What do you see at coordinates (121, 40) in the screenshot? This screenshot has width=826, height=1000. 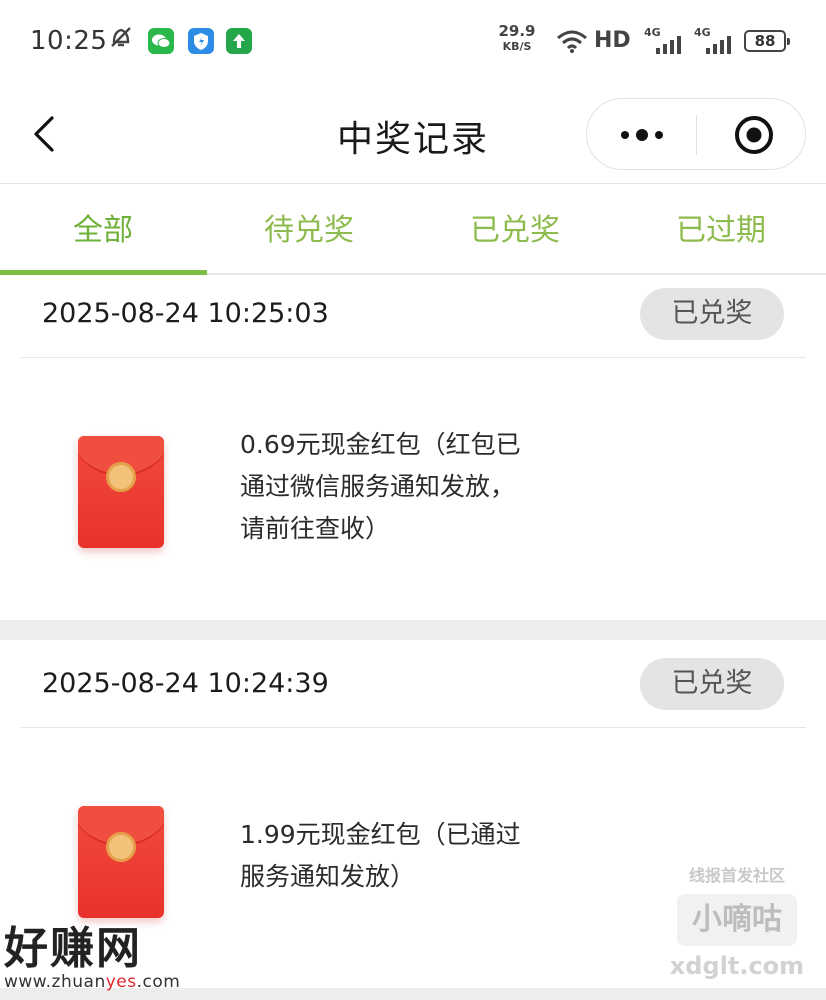 I see `mute-icon` at bounding box center [121, 40].